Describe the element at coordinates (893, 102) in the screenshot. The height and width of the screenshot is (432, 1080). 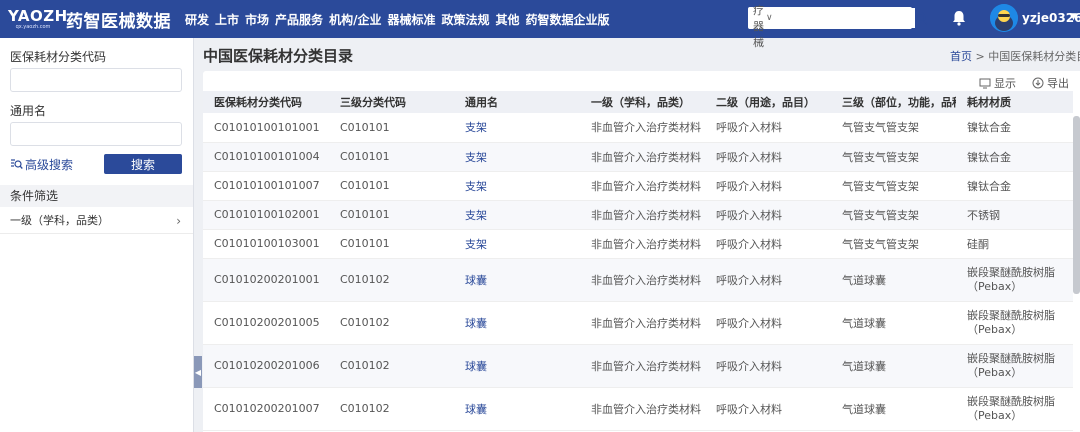
I see `column-header-level3: 三级（部位，功能，品种）` at that location.